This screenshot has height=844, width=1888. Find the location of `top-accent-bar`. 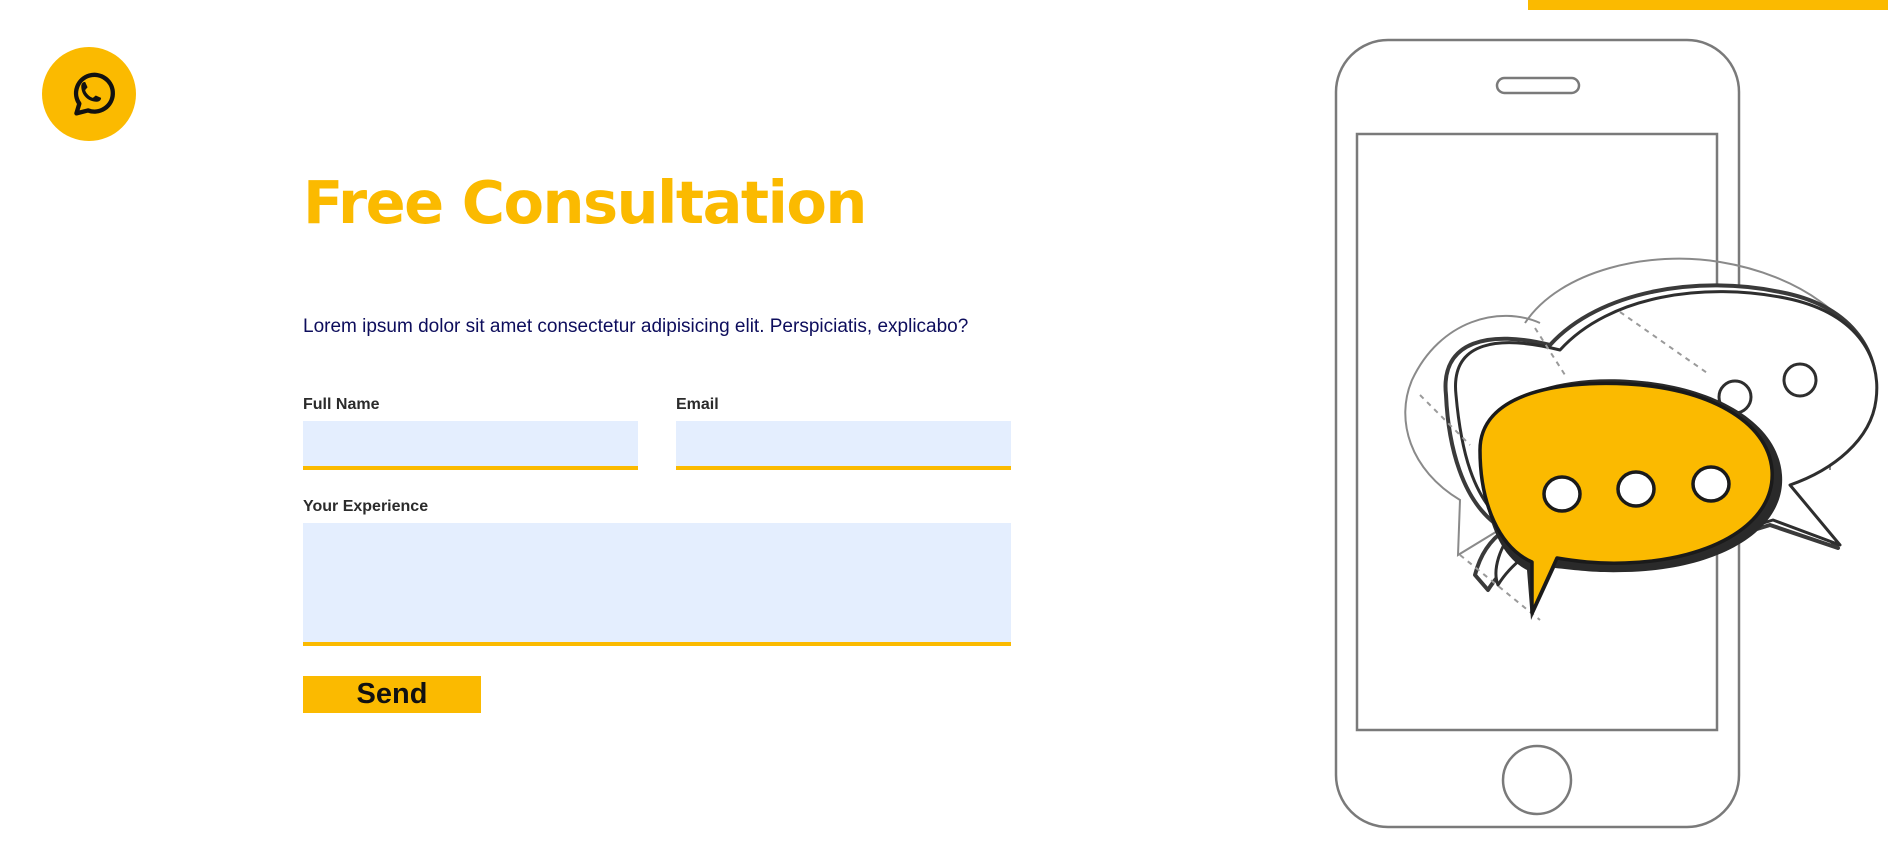

top-accent-bar is located at coordinates (1708, 5).